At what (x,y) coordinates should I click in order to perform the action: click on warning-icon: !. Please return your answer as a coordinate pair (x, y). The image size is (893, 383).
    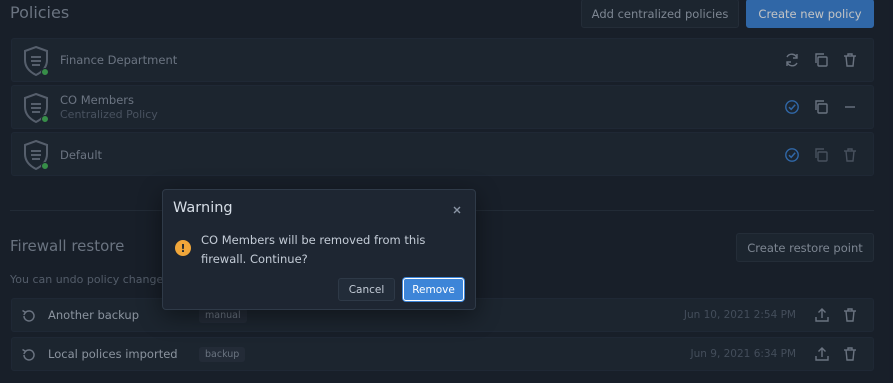
    Looking at the image, I should click on (183, 248).